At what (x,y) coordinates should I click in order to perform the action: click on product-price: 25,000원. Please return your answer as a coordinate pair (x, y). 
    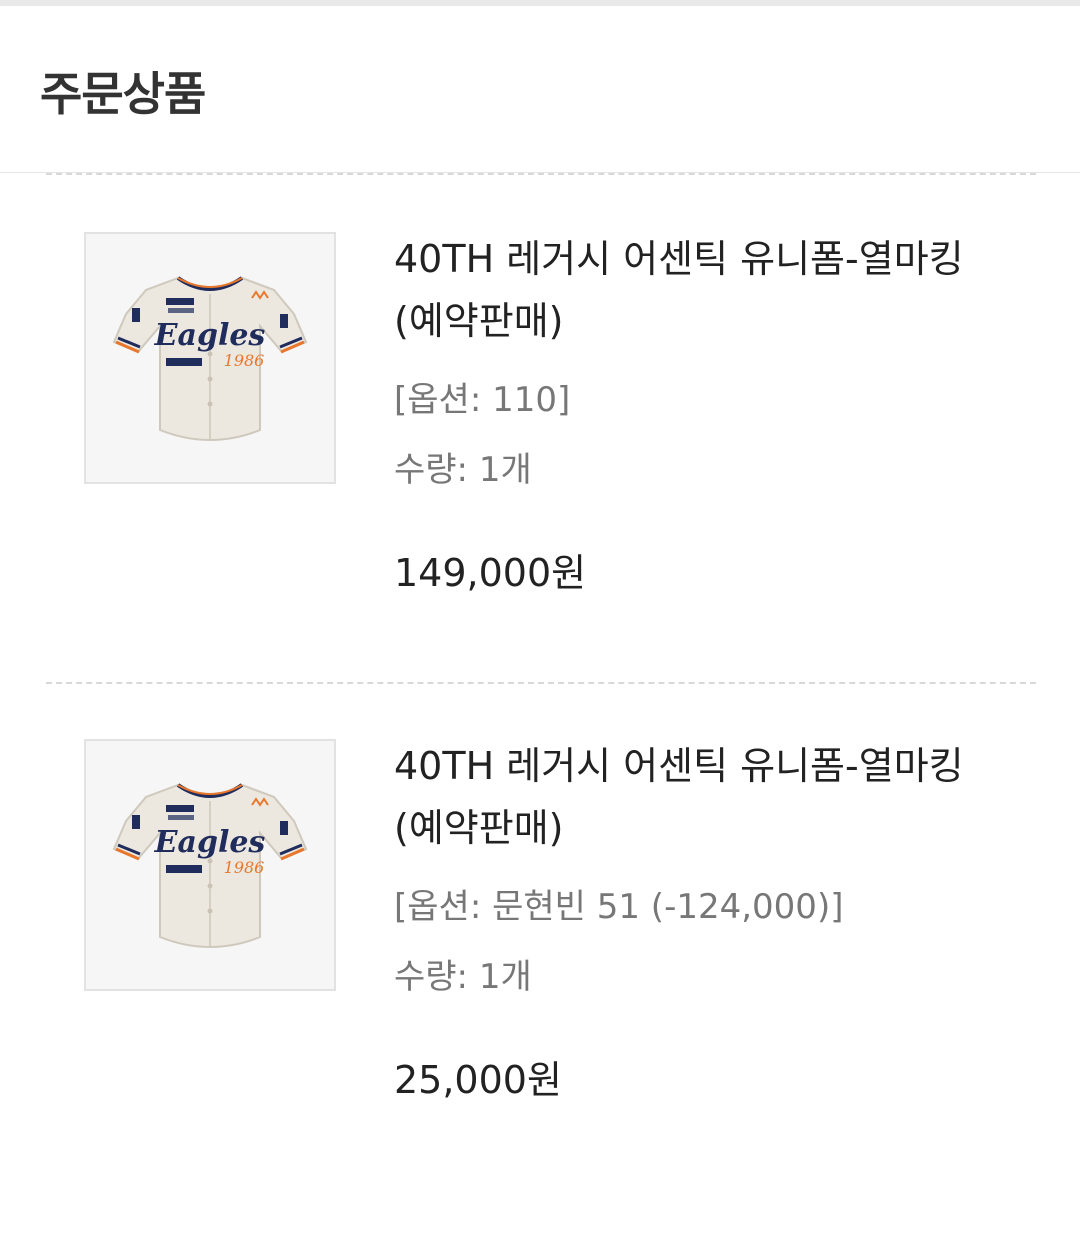
    Looking at the image, I should click on (478, 1080).